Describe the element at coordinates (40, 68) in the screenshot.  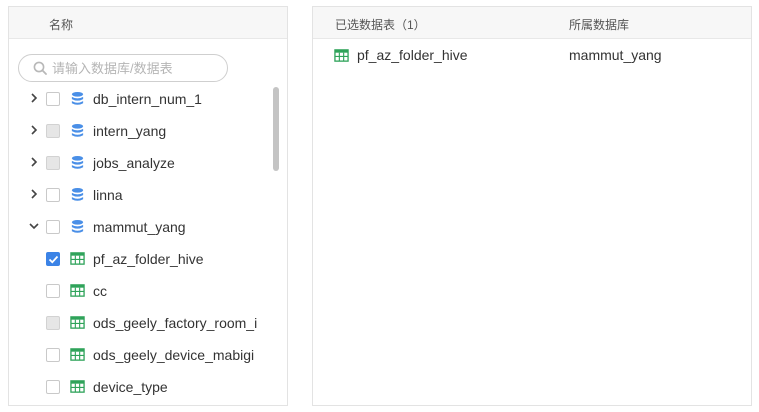
I see `search-icon` at that location.